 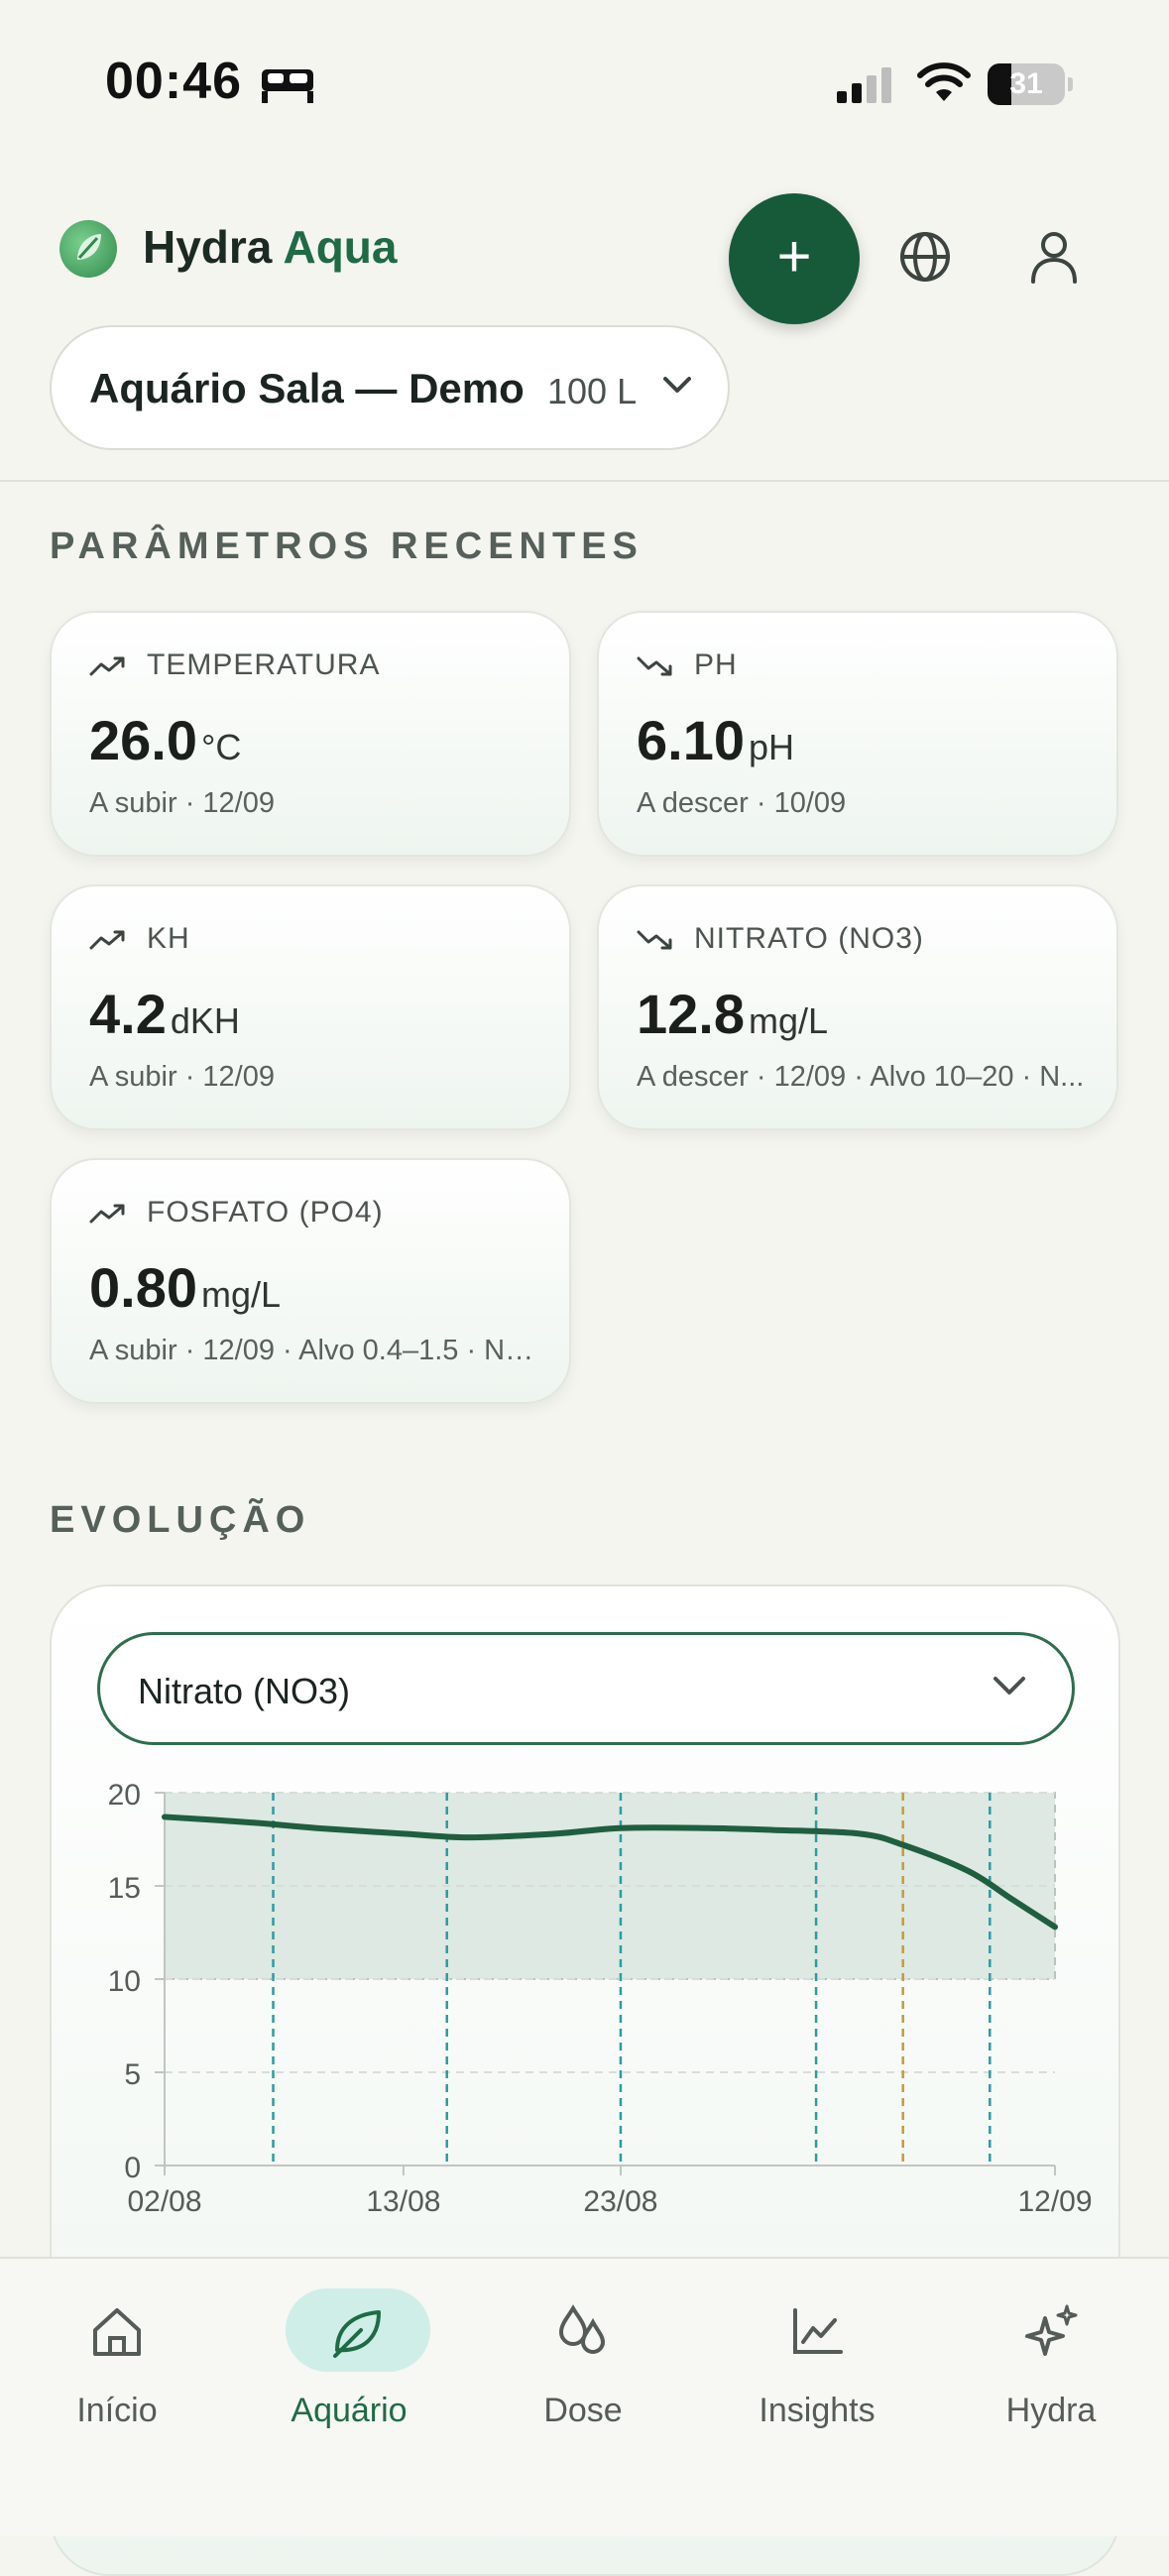 What do you see at coordinates (128, 1014) in the screenshot?
I see `param-value-number: 4.2` at bounding box center [128, 1014].